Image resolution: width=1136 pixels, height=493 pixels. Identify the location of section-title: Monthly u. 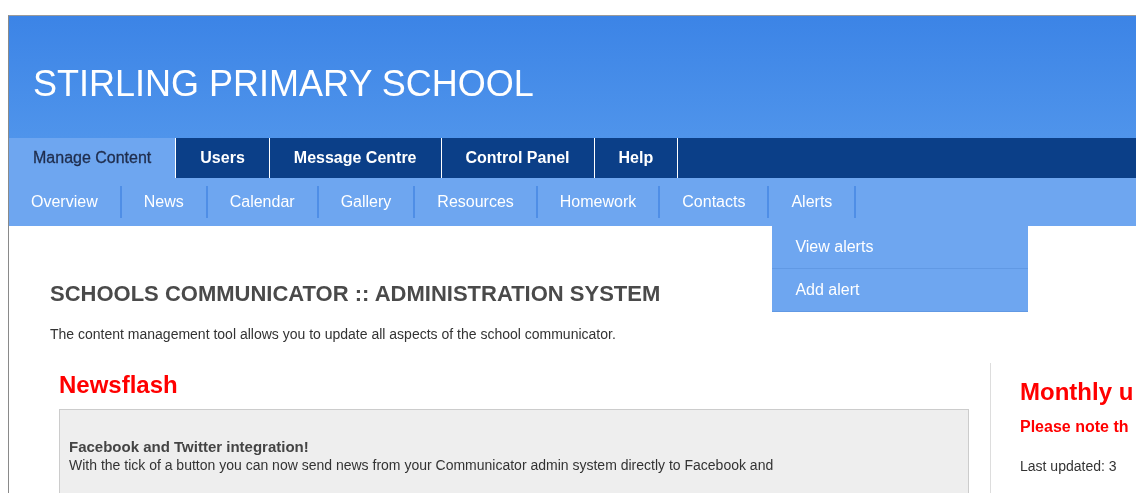
(1077, 392).